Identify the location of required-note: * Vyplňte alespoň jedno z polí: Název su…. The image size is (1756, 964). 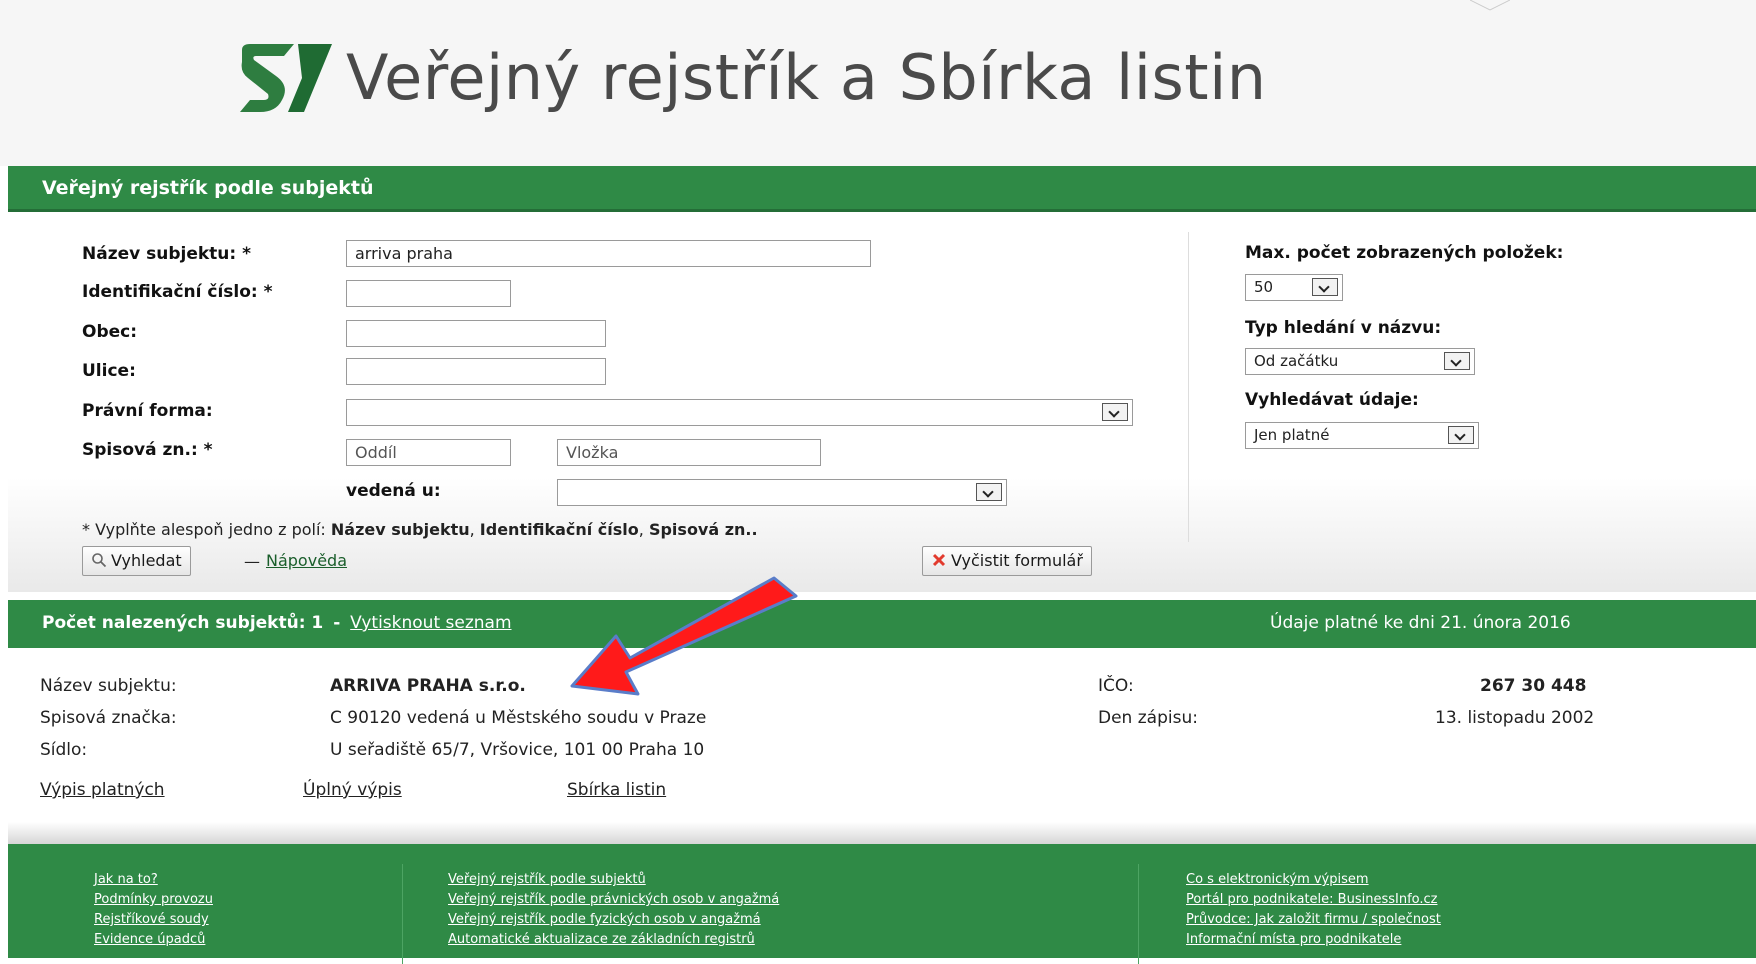
(420, 529).